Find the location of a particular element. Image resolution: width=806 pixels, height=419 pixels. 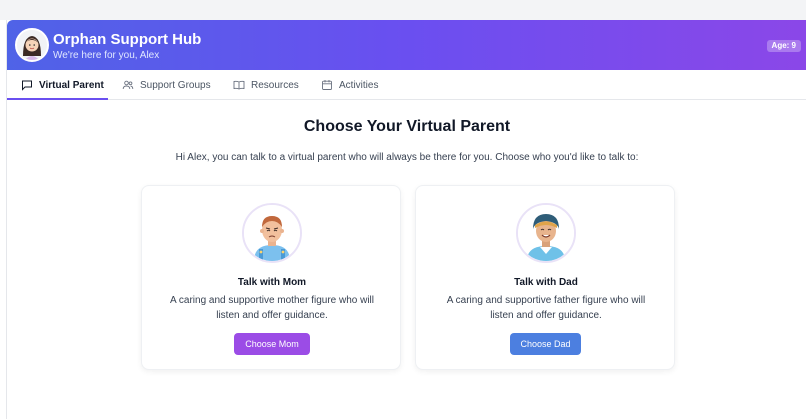

dad-avatar is located at coordinates (546, 233).